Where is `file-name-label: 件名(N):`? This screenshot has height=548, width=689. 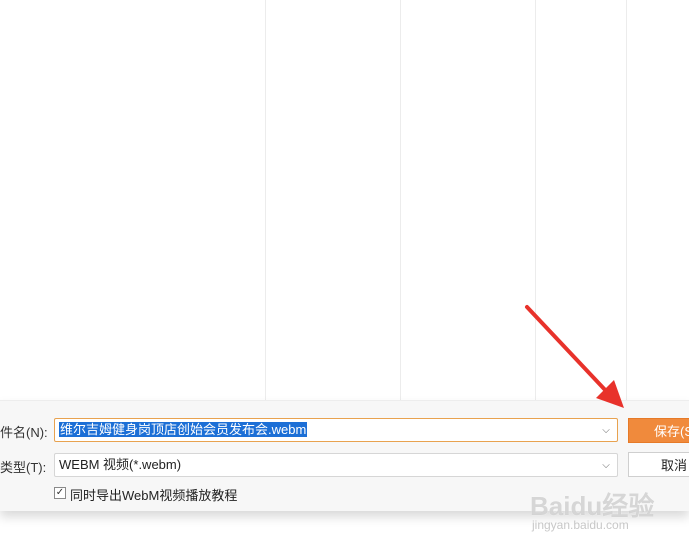 file-name-label: 件名(N): is located at coordinates (24, 432).